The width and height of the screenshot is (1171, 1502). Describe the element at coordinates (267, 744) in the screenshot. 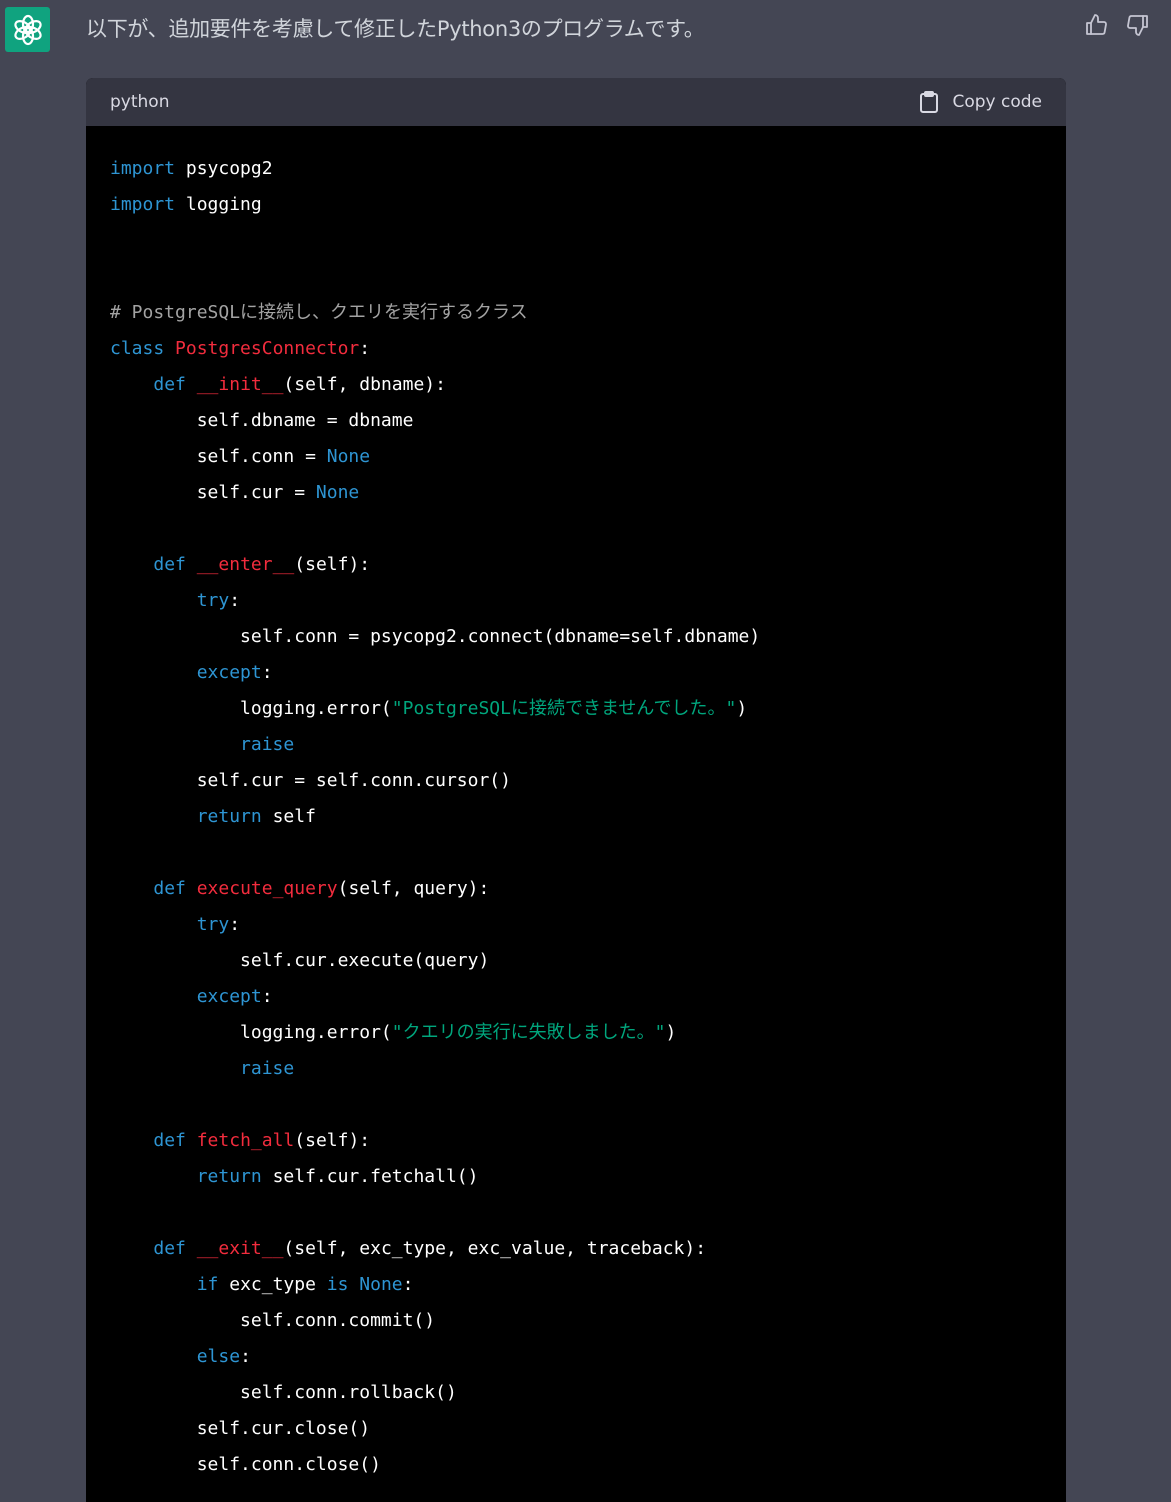

I see `code-token: raise` at that location.